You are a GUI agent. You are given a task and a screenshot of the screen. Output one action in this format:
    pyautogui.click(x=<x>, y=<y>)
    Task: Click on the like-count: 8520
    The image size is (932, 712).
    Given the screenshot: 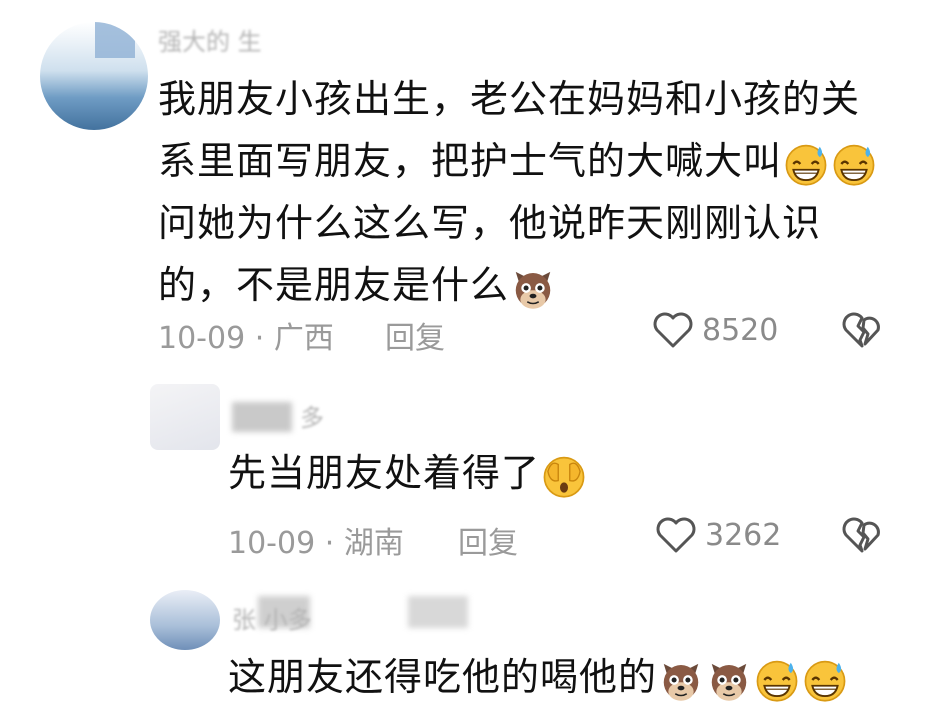 What is the action you would take?
    pyautogui.click(x=740, y=330)
    